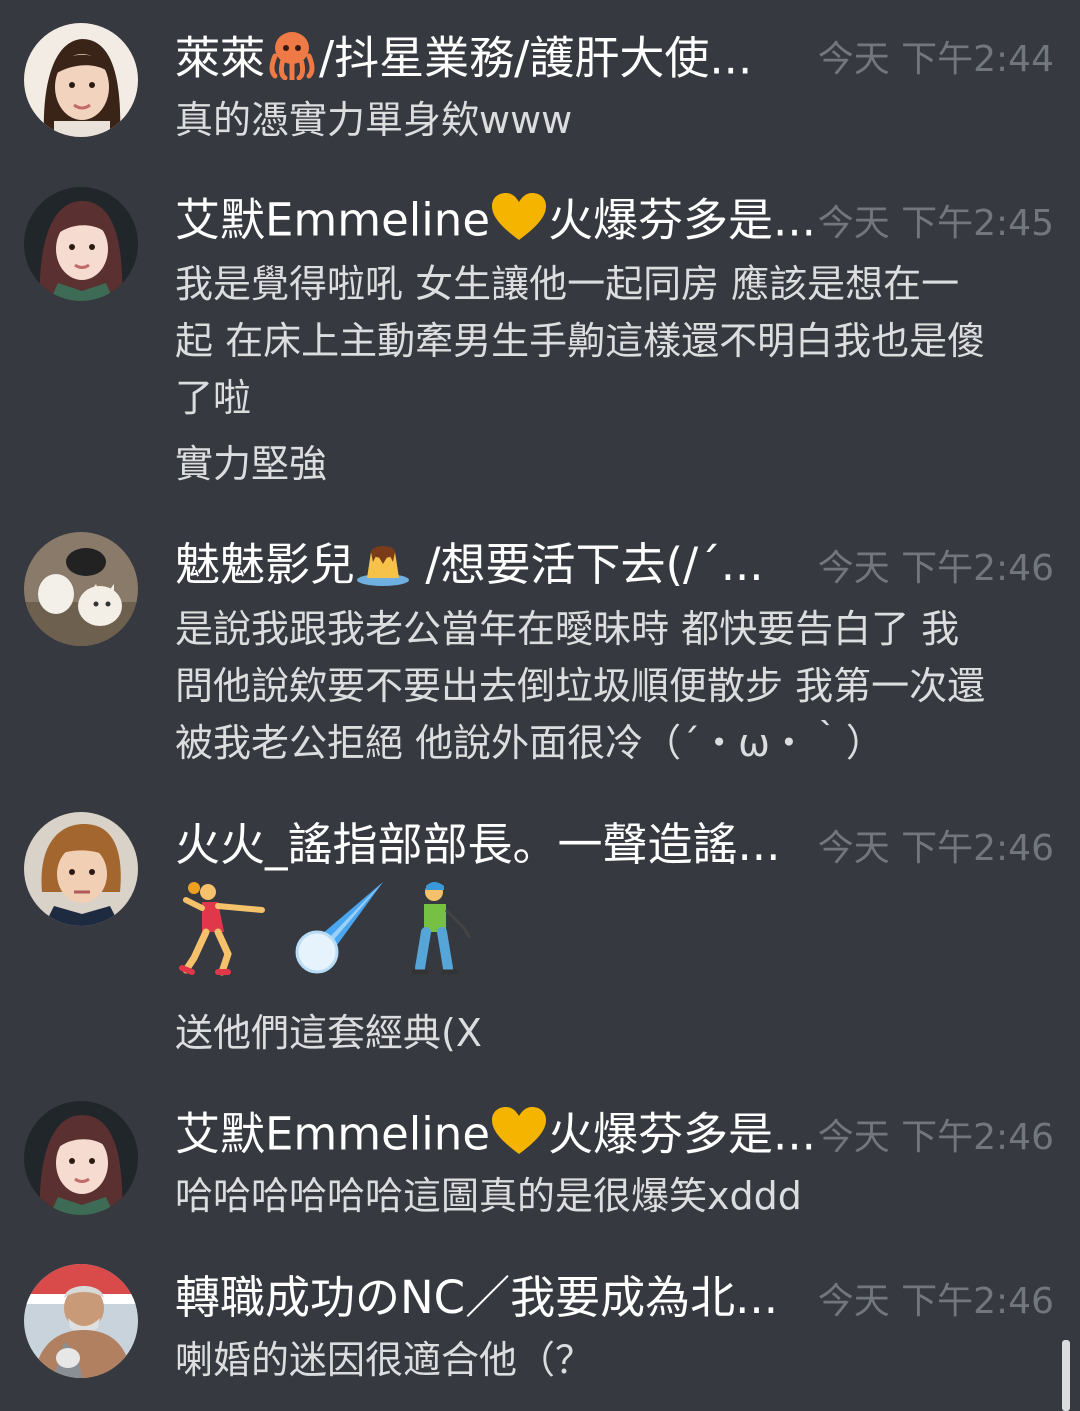  Describe the element at coordinates (213, 398) in the screenshot. I see `message-text: 了啦` at that location.